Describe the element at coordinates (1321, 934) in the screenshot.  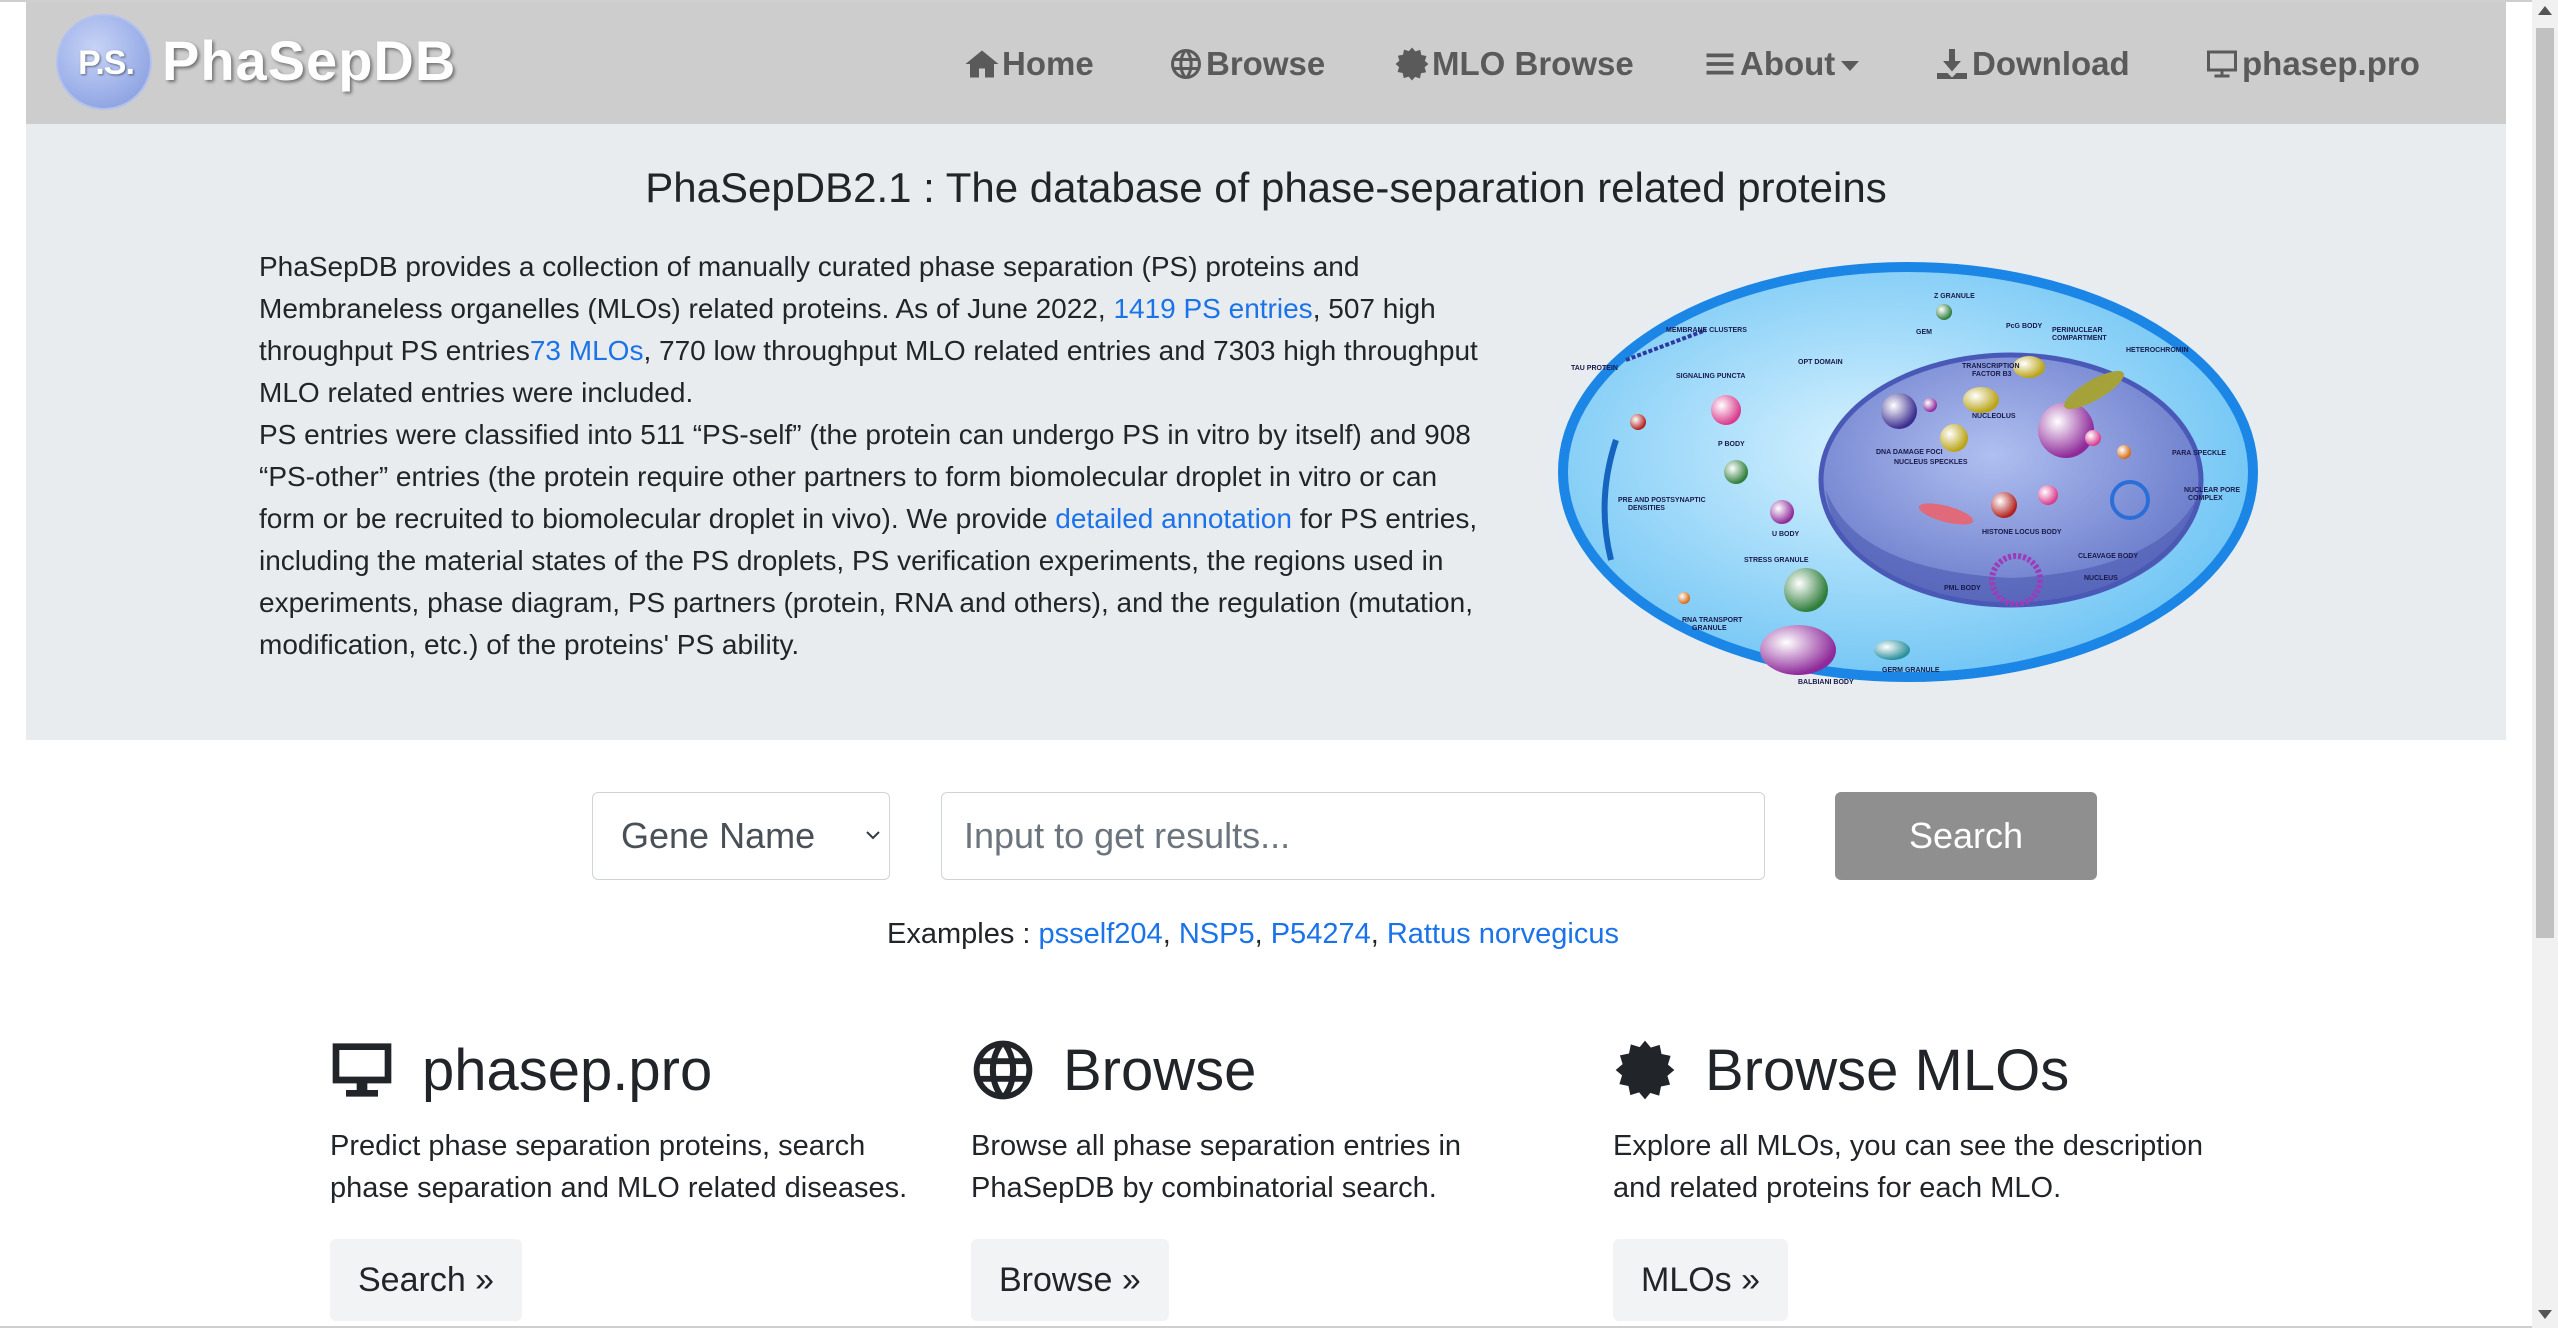
I see `example-link: P54274` at that location.